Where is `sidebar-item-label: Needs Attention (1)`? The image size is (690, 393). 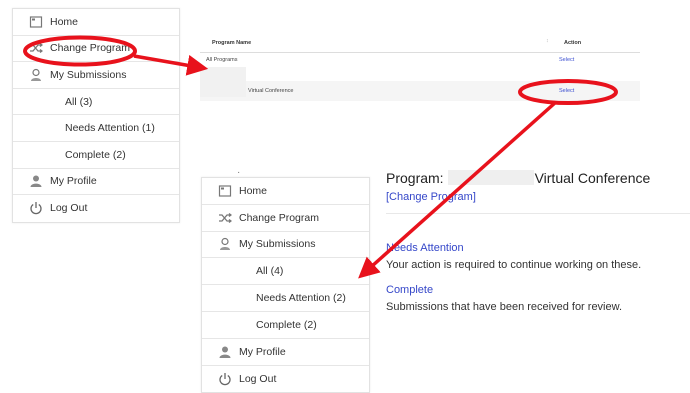 sidebar-item-label: Needs Attention (1) is located at coordinates (110, 128).